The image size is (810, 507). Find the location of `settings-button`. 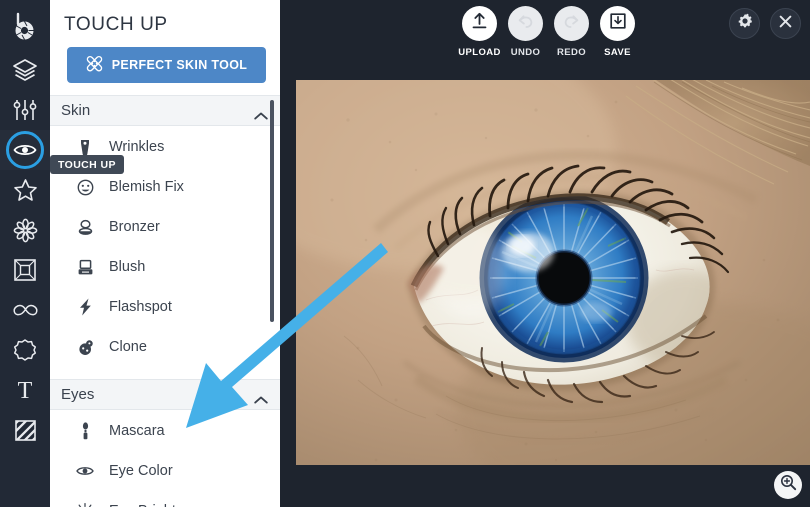

settings-button is located at coordinates (744, 23).